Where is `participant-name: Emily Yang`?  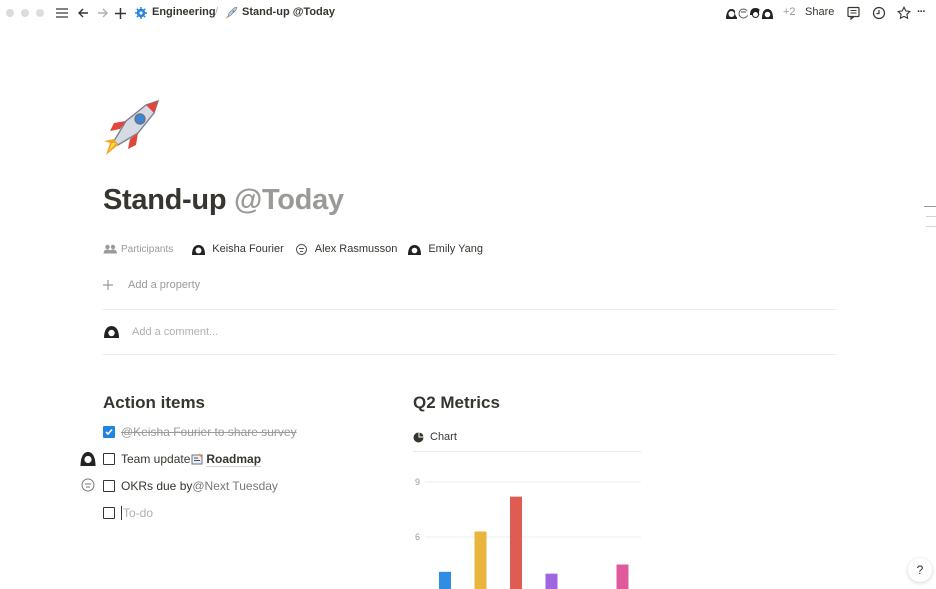
participant-name: Emily Yang is located at coordinates (455, 249).